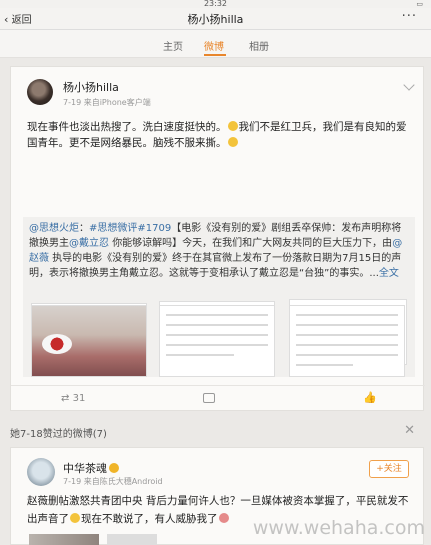 This screenshot has width=431, height=545. I want to click on repost-icon: ⇄, so click(65, 398).